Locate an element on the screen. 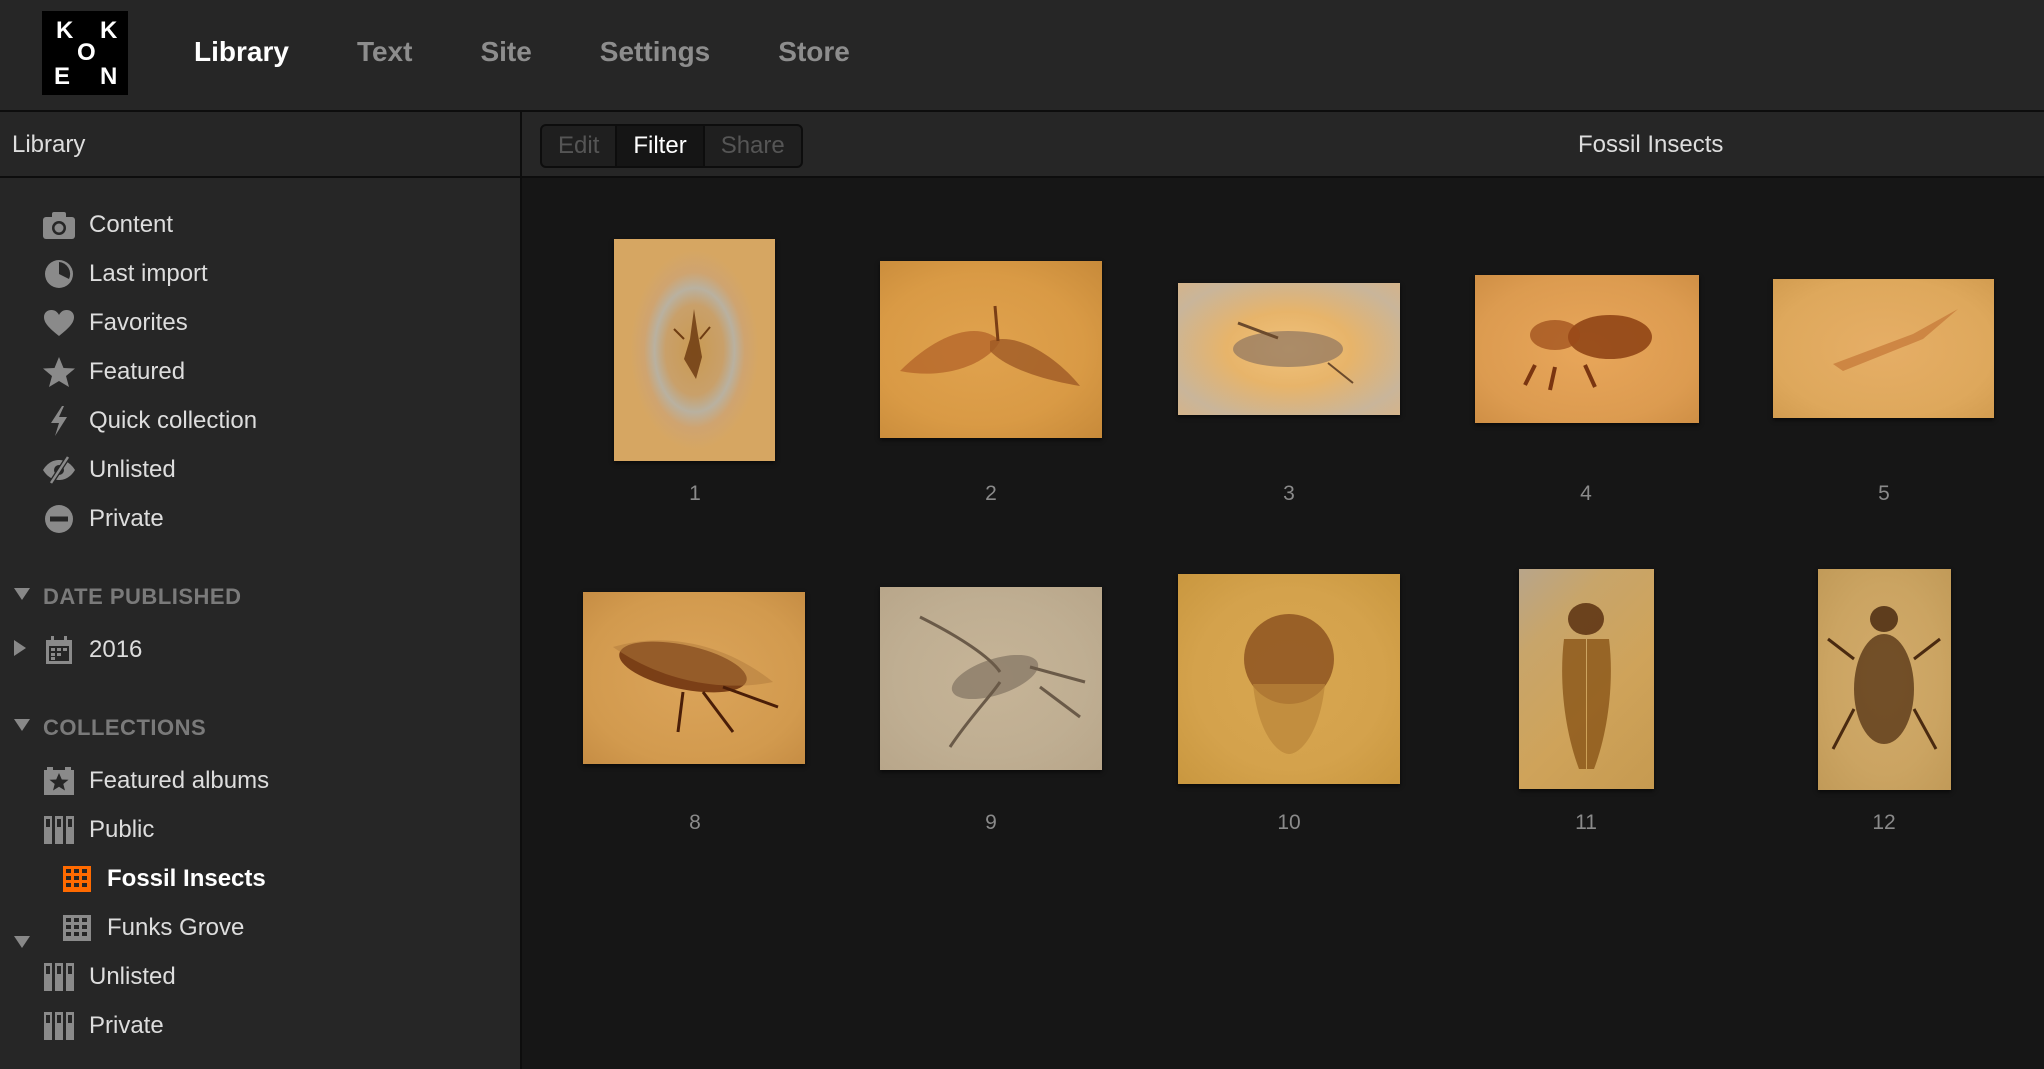  sidebar-item-public: Public is located at coordinates (260, 830).